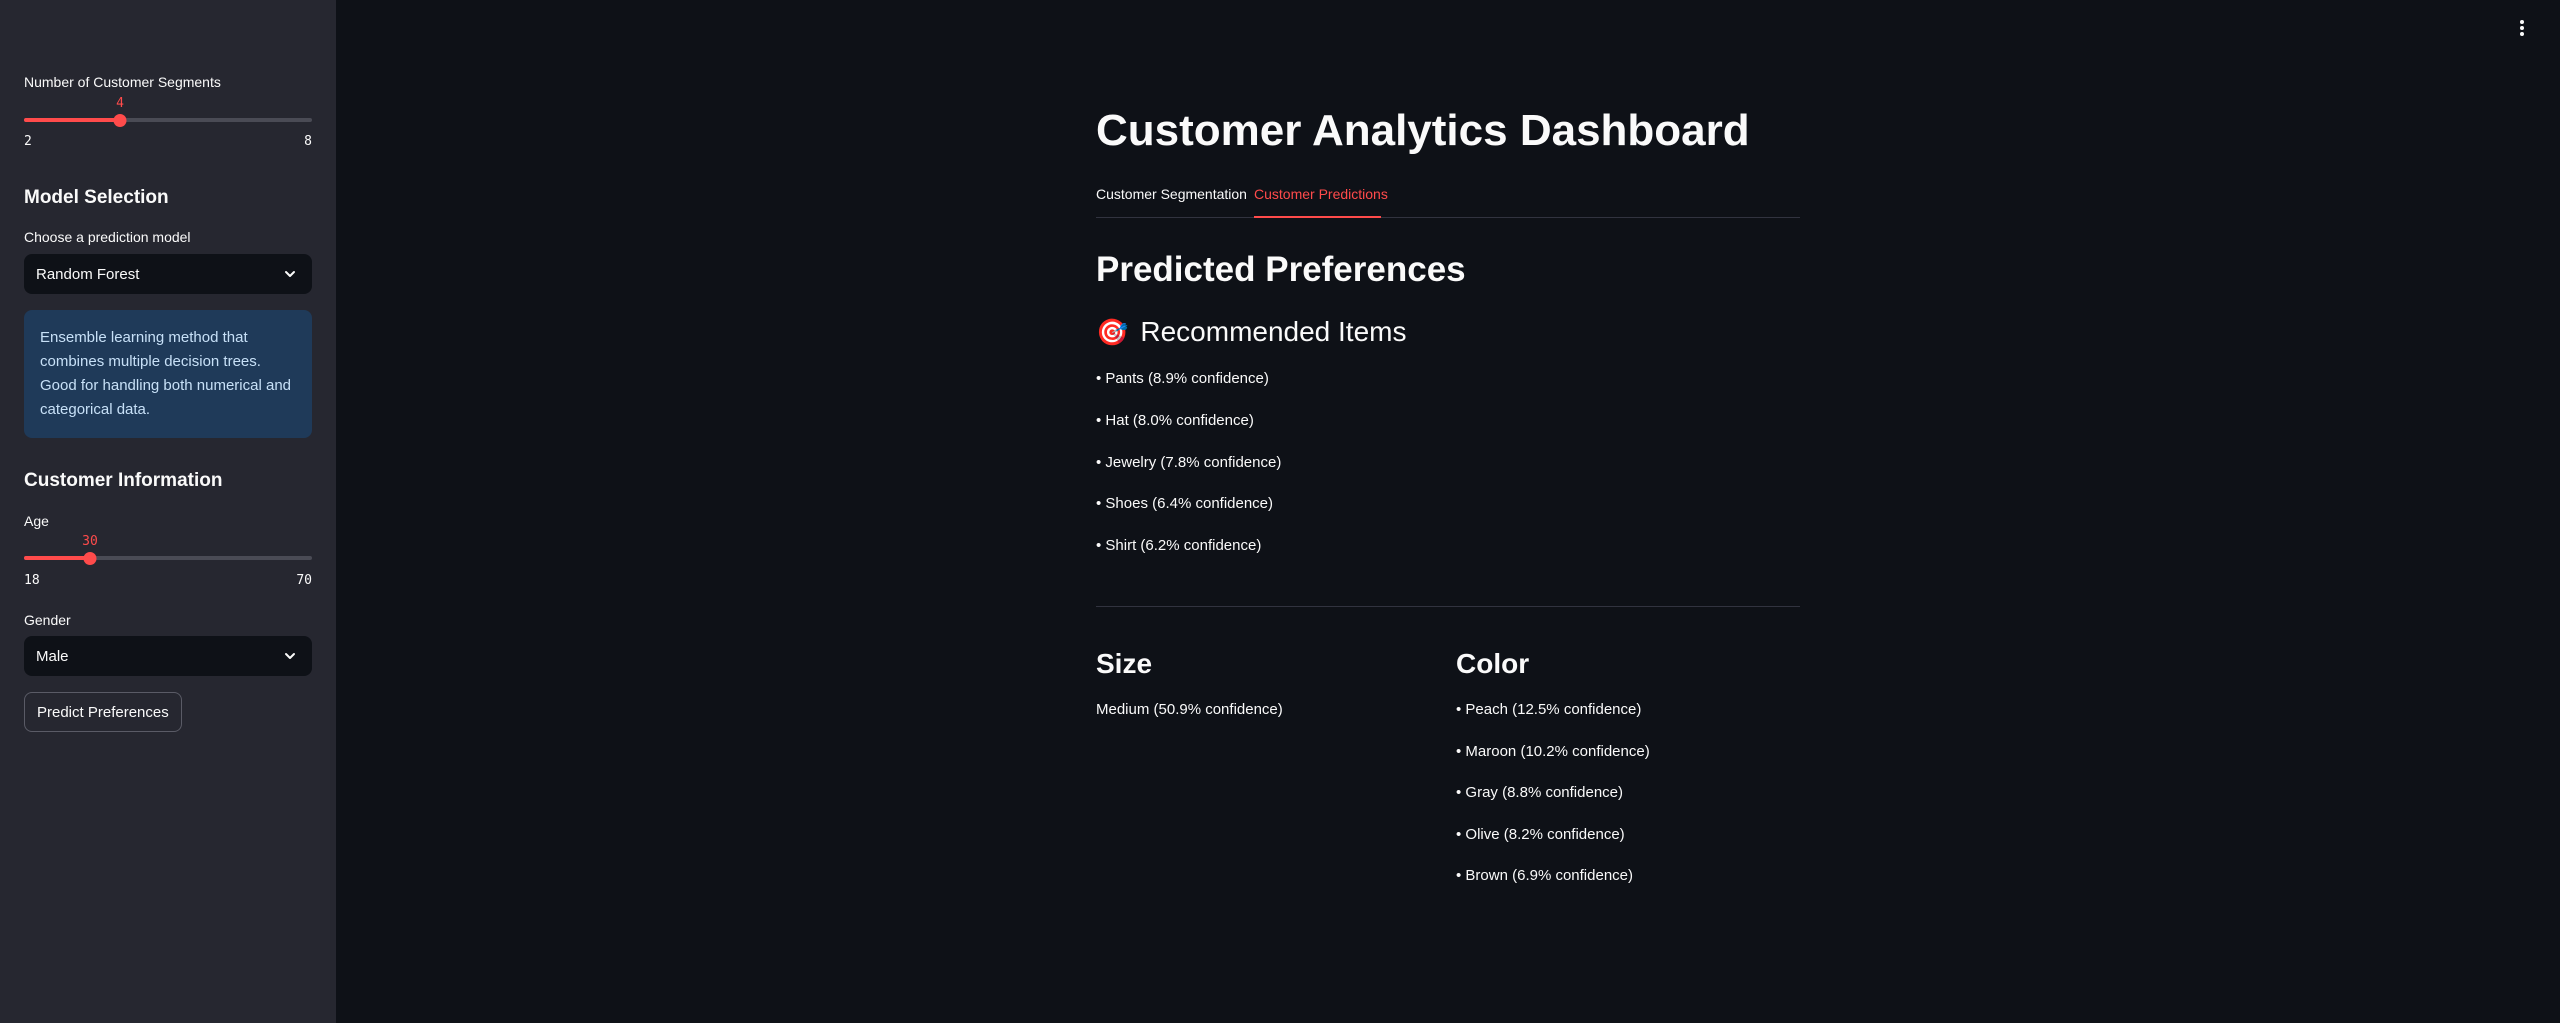 The width and height of the screenshot is (2560, 1023). What do you see at coordinates (1493, 663) in the screenshot?
I see `color-heading: Color` at bounding box center [1493, 663].